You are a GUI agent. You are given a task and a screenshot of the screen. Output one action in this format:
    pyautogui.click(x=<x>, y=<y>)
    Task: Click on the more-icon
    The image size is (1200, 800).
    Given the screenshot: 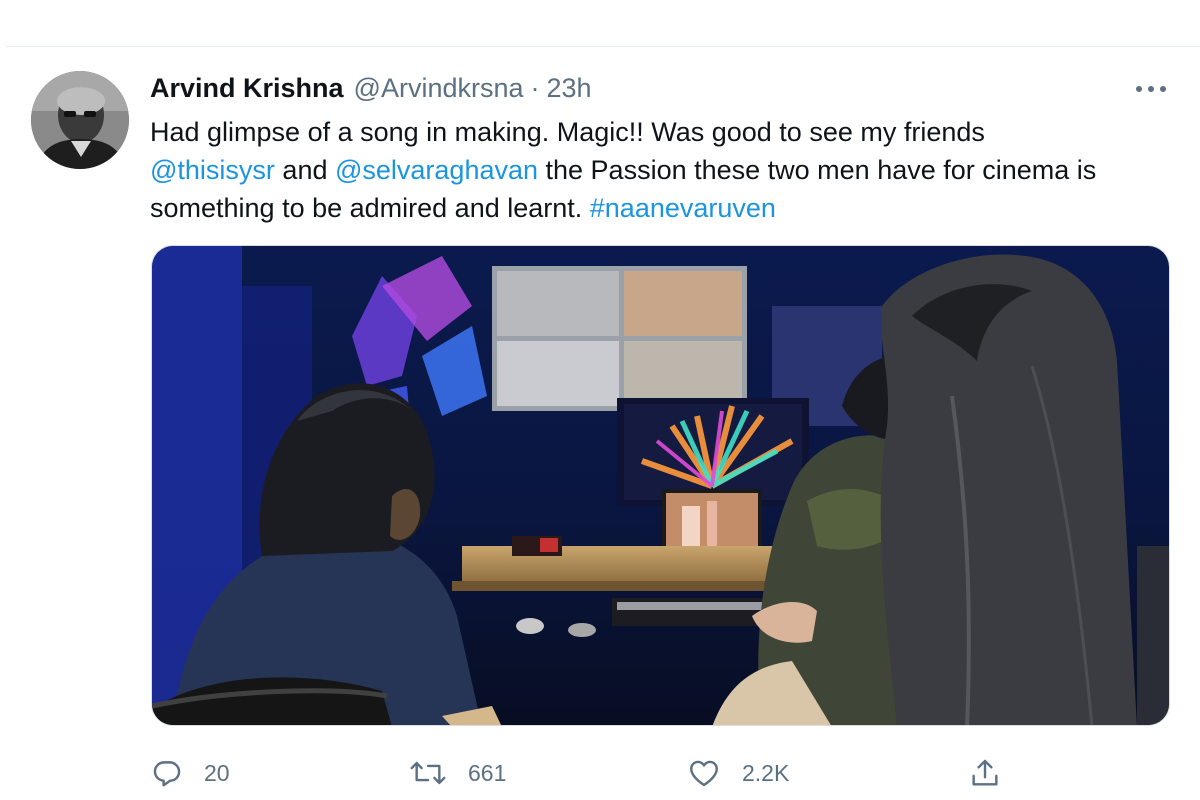 What is the action you would take?
    pyautogui.click(x=1151, y=89)
    